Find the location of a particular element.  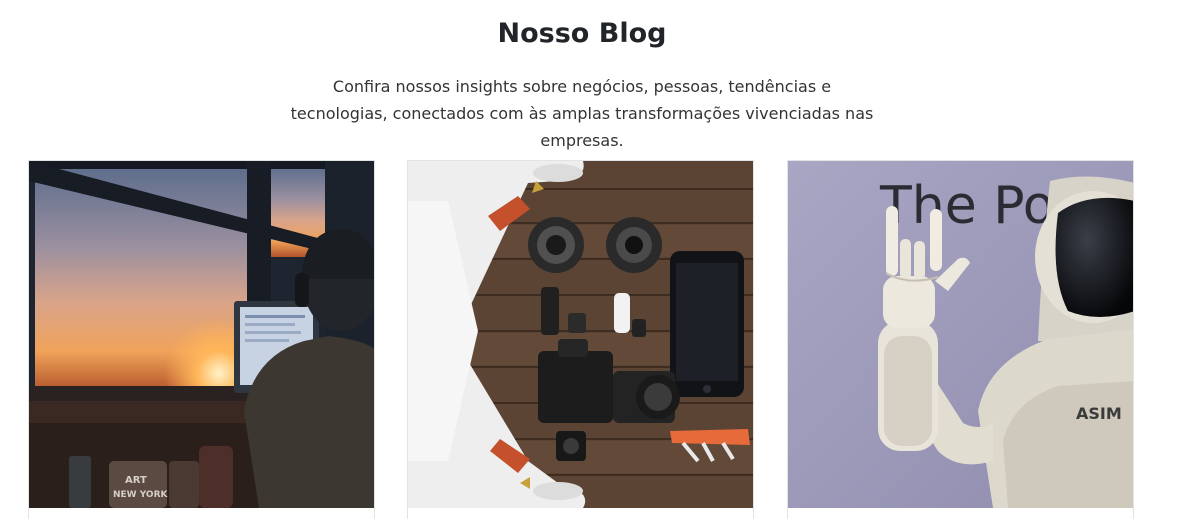

mug-text-1: ART is located at coordinates (136, 480).